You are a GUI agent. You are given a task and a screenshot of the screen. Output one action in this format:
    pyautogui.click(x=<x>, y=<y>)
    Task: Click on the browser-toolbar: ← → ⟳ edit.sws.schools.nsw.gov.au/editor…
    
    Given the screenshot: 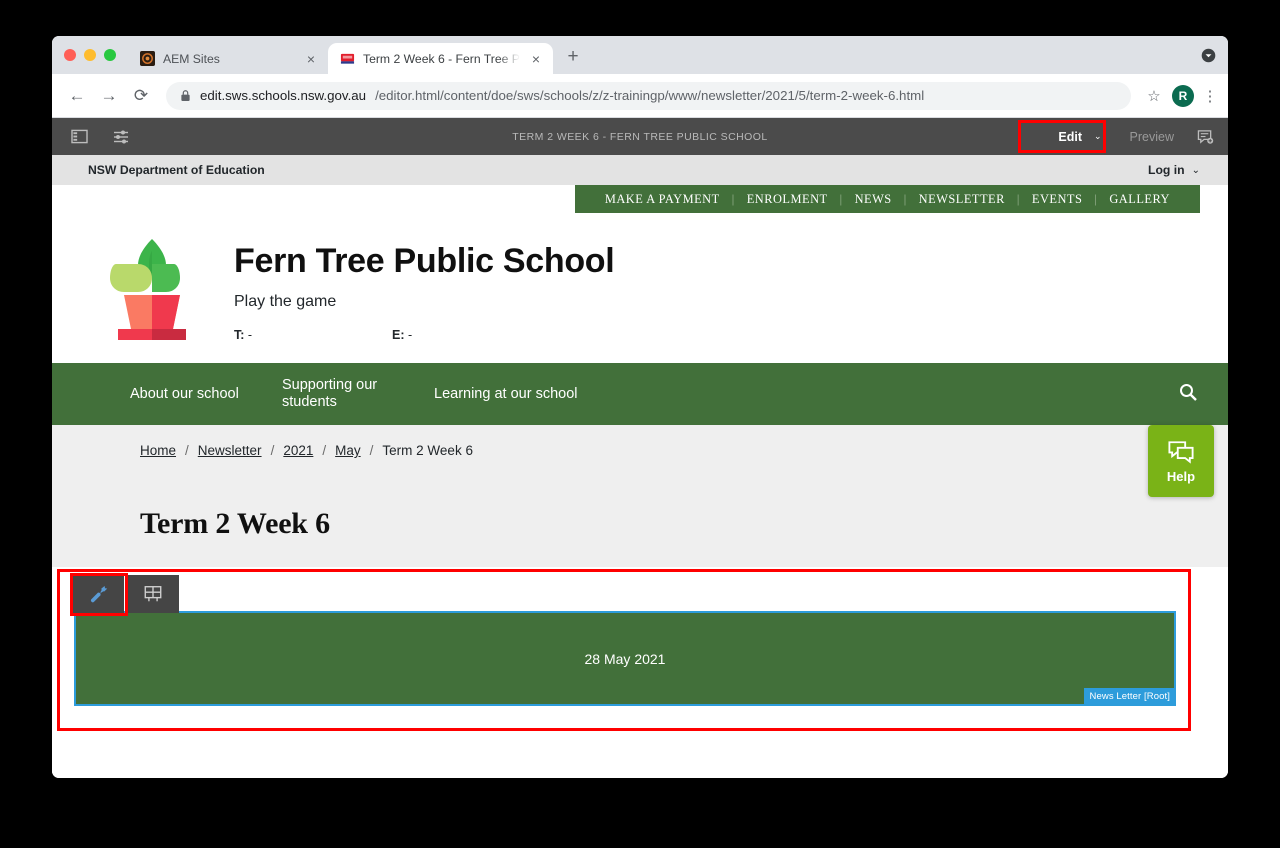 What is the action you would take?
    pyautogui.click(x=640, y=96)
    